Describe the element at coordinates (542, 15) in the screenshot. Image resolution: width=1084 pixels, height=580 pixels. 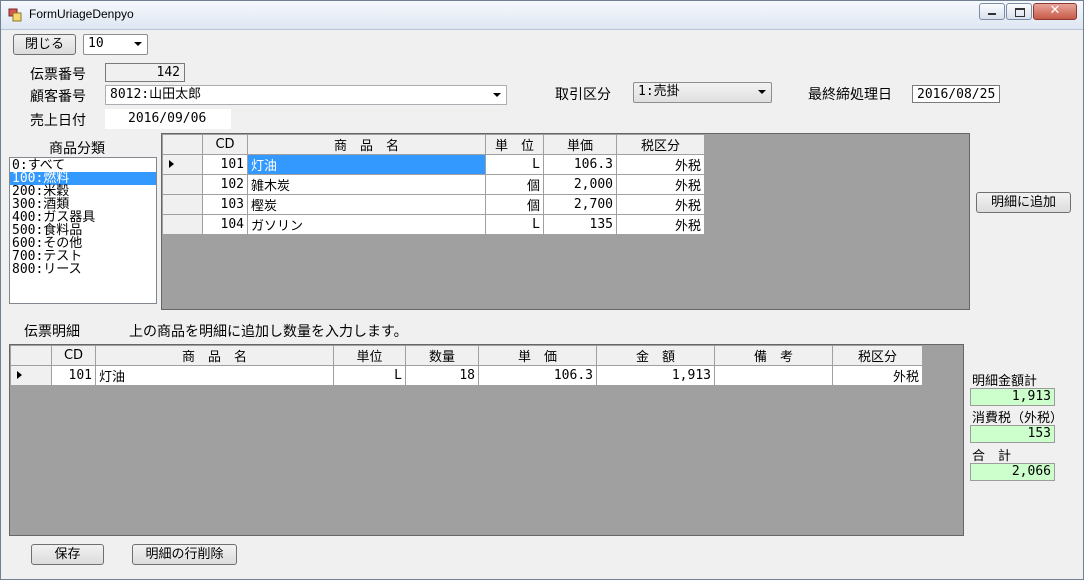
I see `title-bar: FormUriageDenpyo ✕` at that location.